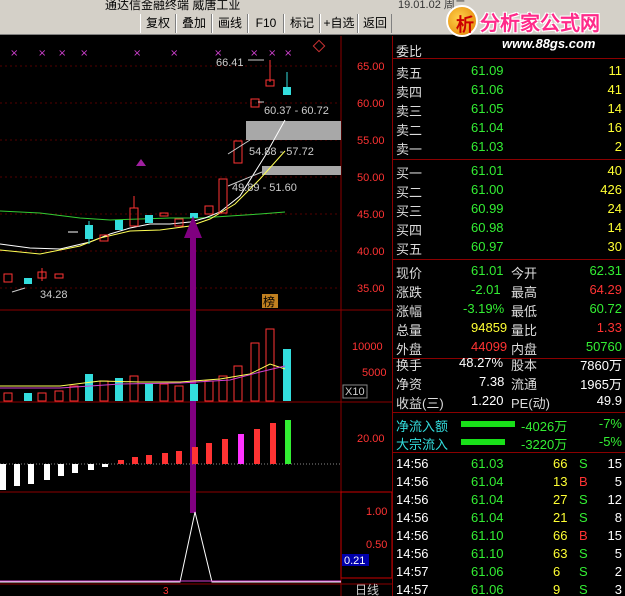  Describe the element at coordinates (230, 23) in the screenshot. I see `draw-line-button: 画线` at that location.